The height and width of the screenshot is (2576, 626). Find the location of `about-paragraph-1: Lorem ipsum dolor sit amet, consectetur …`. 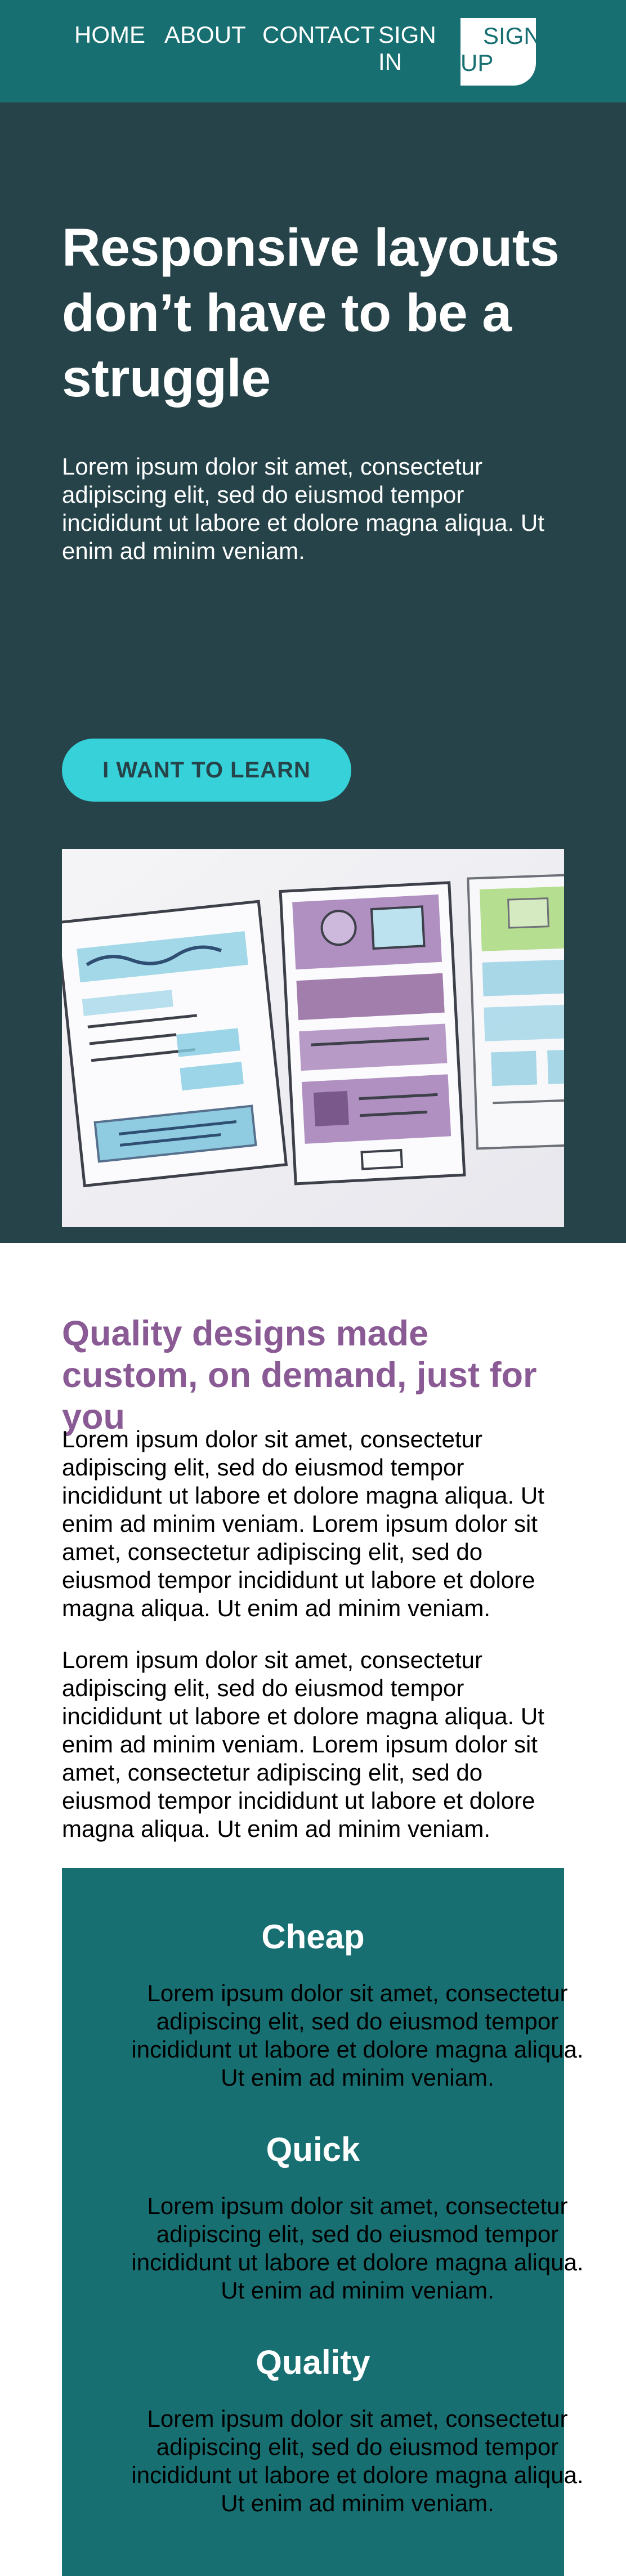

about-paragraph-1: Lorem ipsum dolor sit amet, consectetur … is located at coordinates (303, 1523).